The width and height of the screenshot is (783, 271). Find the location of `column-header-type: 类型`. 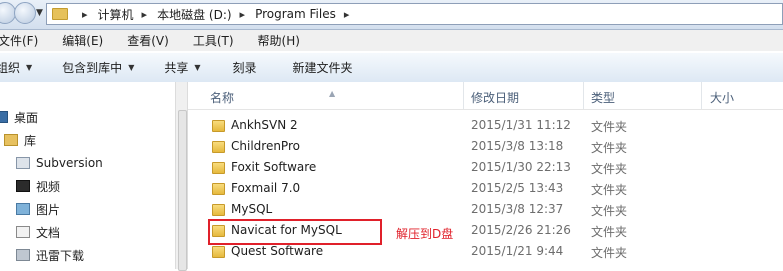

column-header-type: 类型 is located at coordinates (603, 97).